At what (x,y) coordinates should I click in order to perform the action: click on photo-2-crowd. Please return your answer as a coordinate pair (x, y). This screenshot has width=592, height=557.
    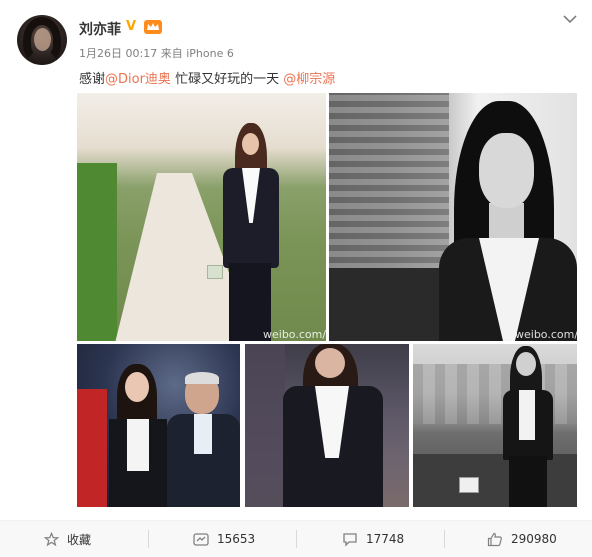
    Looking at the image, I should click on (389, 304).